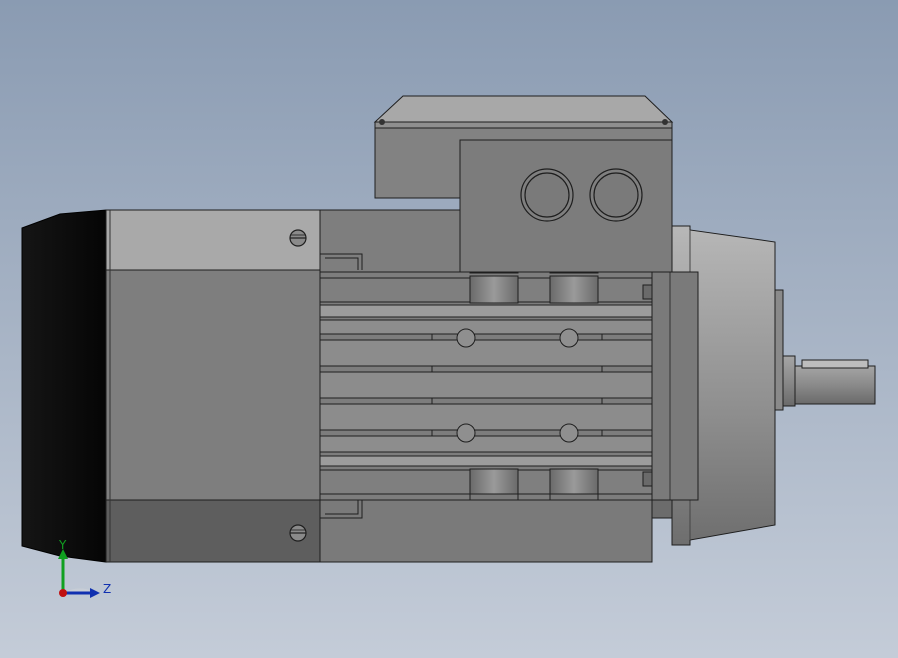 The width and height of the screenshot is (898, 658). I want to click on y-axis-label: Y, so click(62, 545).